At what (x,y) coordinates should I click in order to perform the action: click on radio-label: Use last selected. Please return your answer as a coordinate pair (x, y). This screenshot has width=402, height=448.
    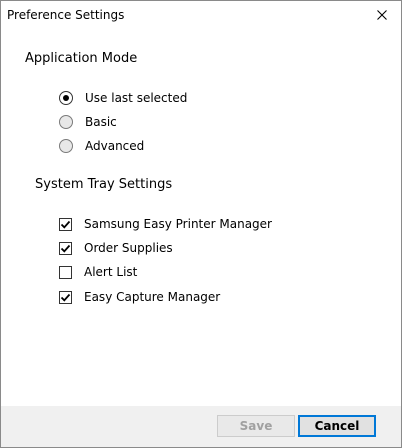
    Looking at the image, I should click on (136, 98).